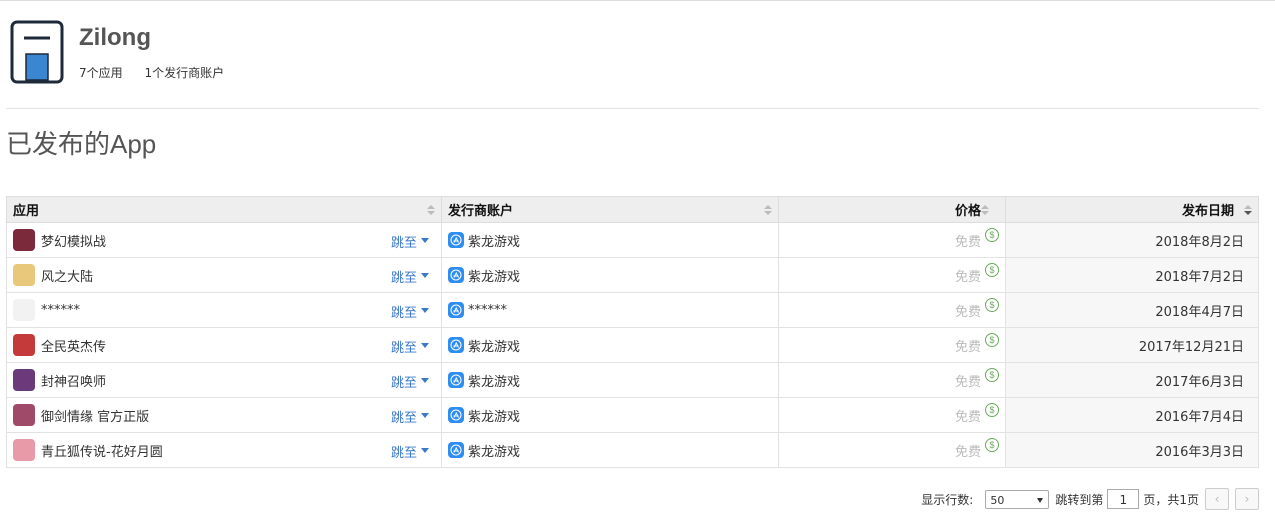 The width and height of the screenshot is (1275, 517). What do you see at coordinates (610, 209) in the screenshot?
I see `header-publisher: 发行商账户` at bounding box center [610, 209].